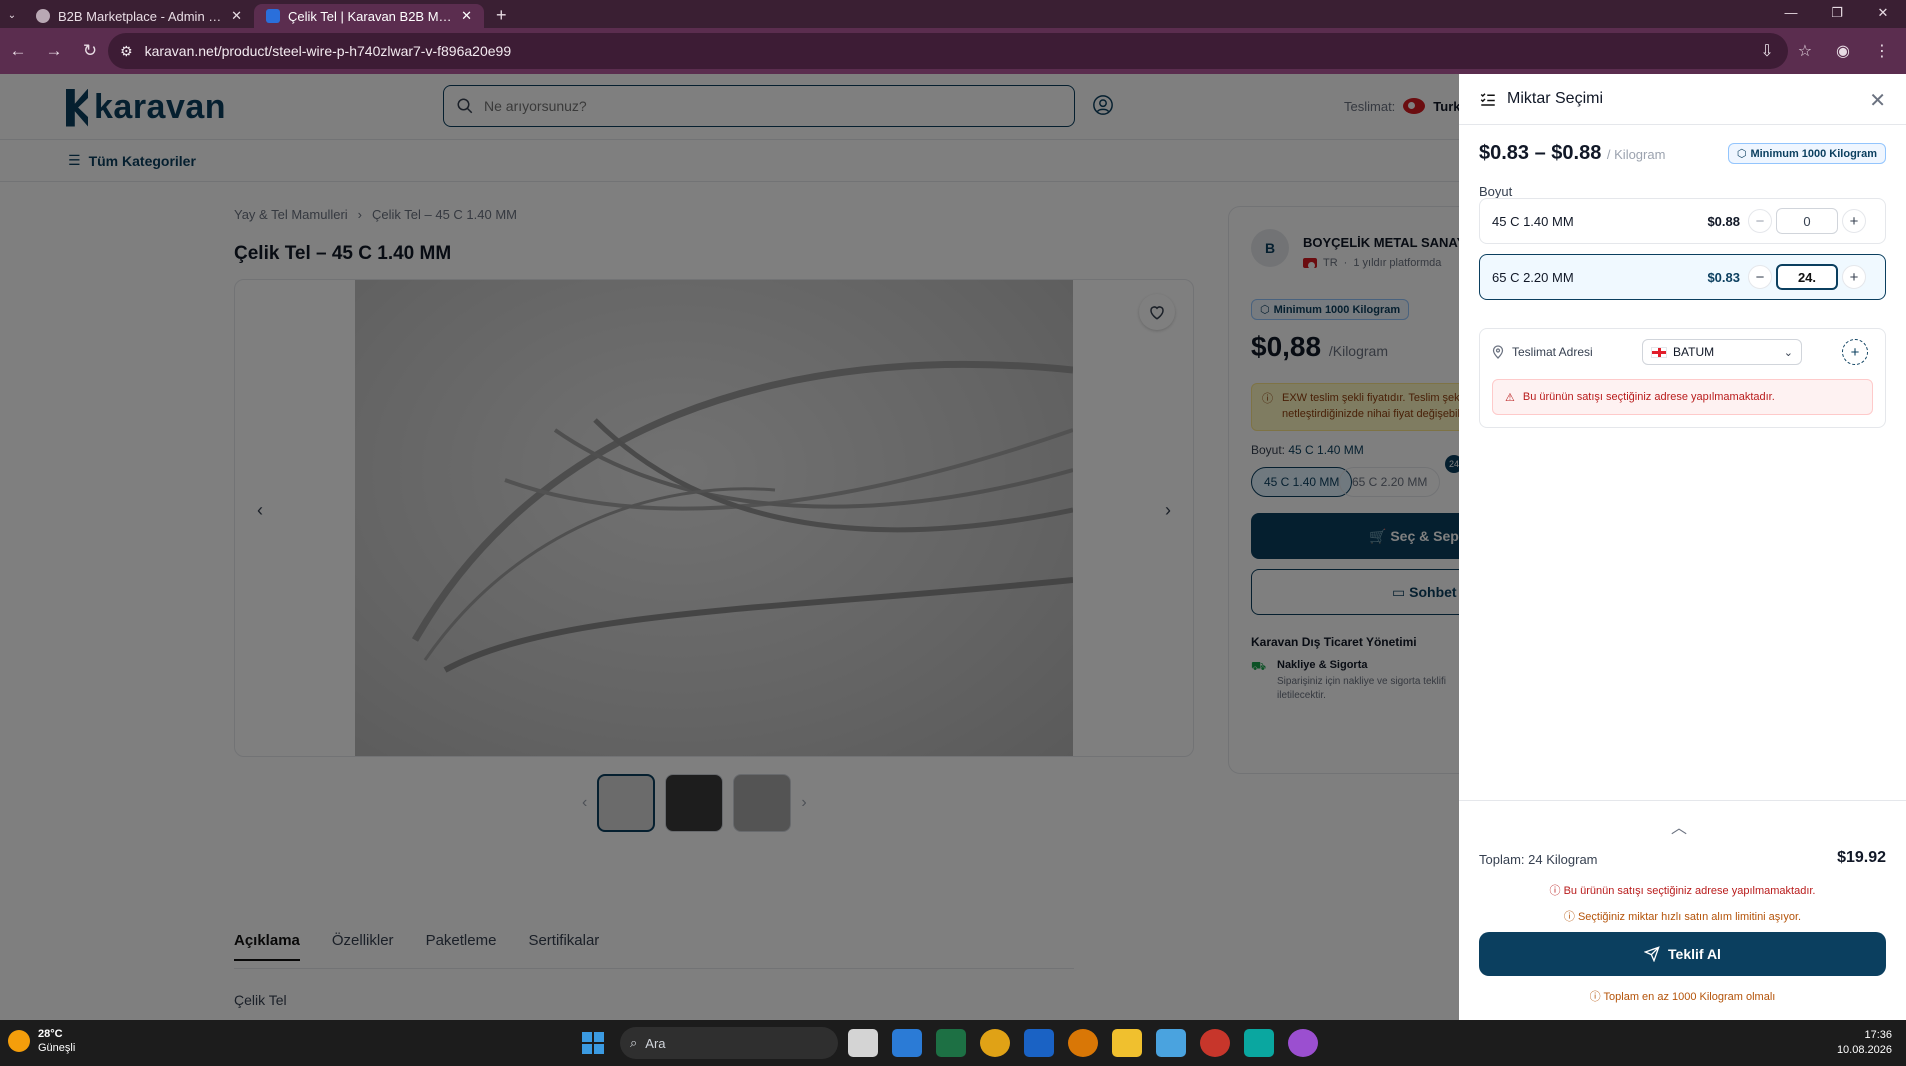 Image resolution: width=1906 pixels, height=1066 pixels. I want to click on karavan-favicon, so click(273, 16).